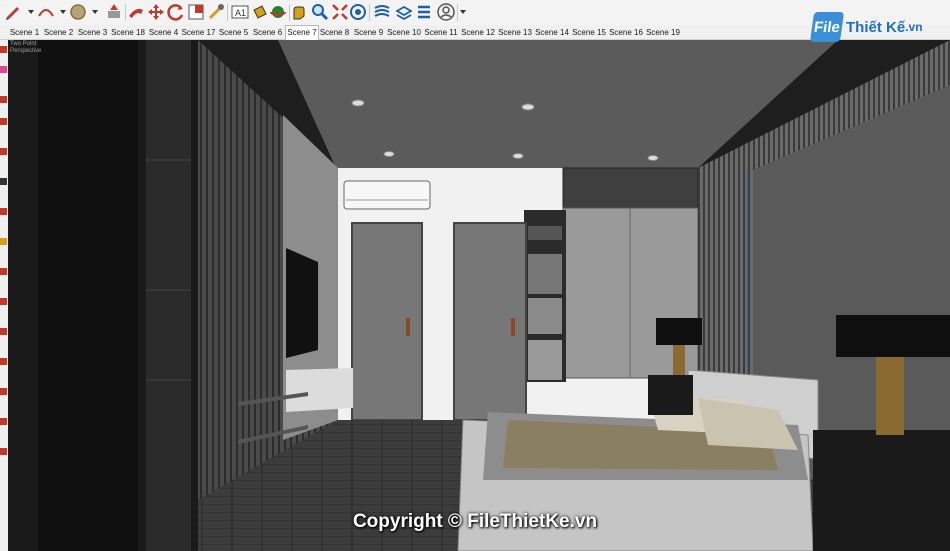  Describe the element at coordinates (334, 32) in the screenshot. I see `tab-scene-8: Scene 8` at that location.